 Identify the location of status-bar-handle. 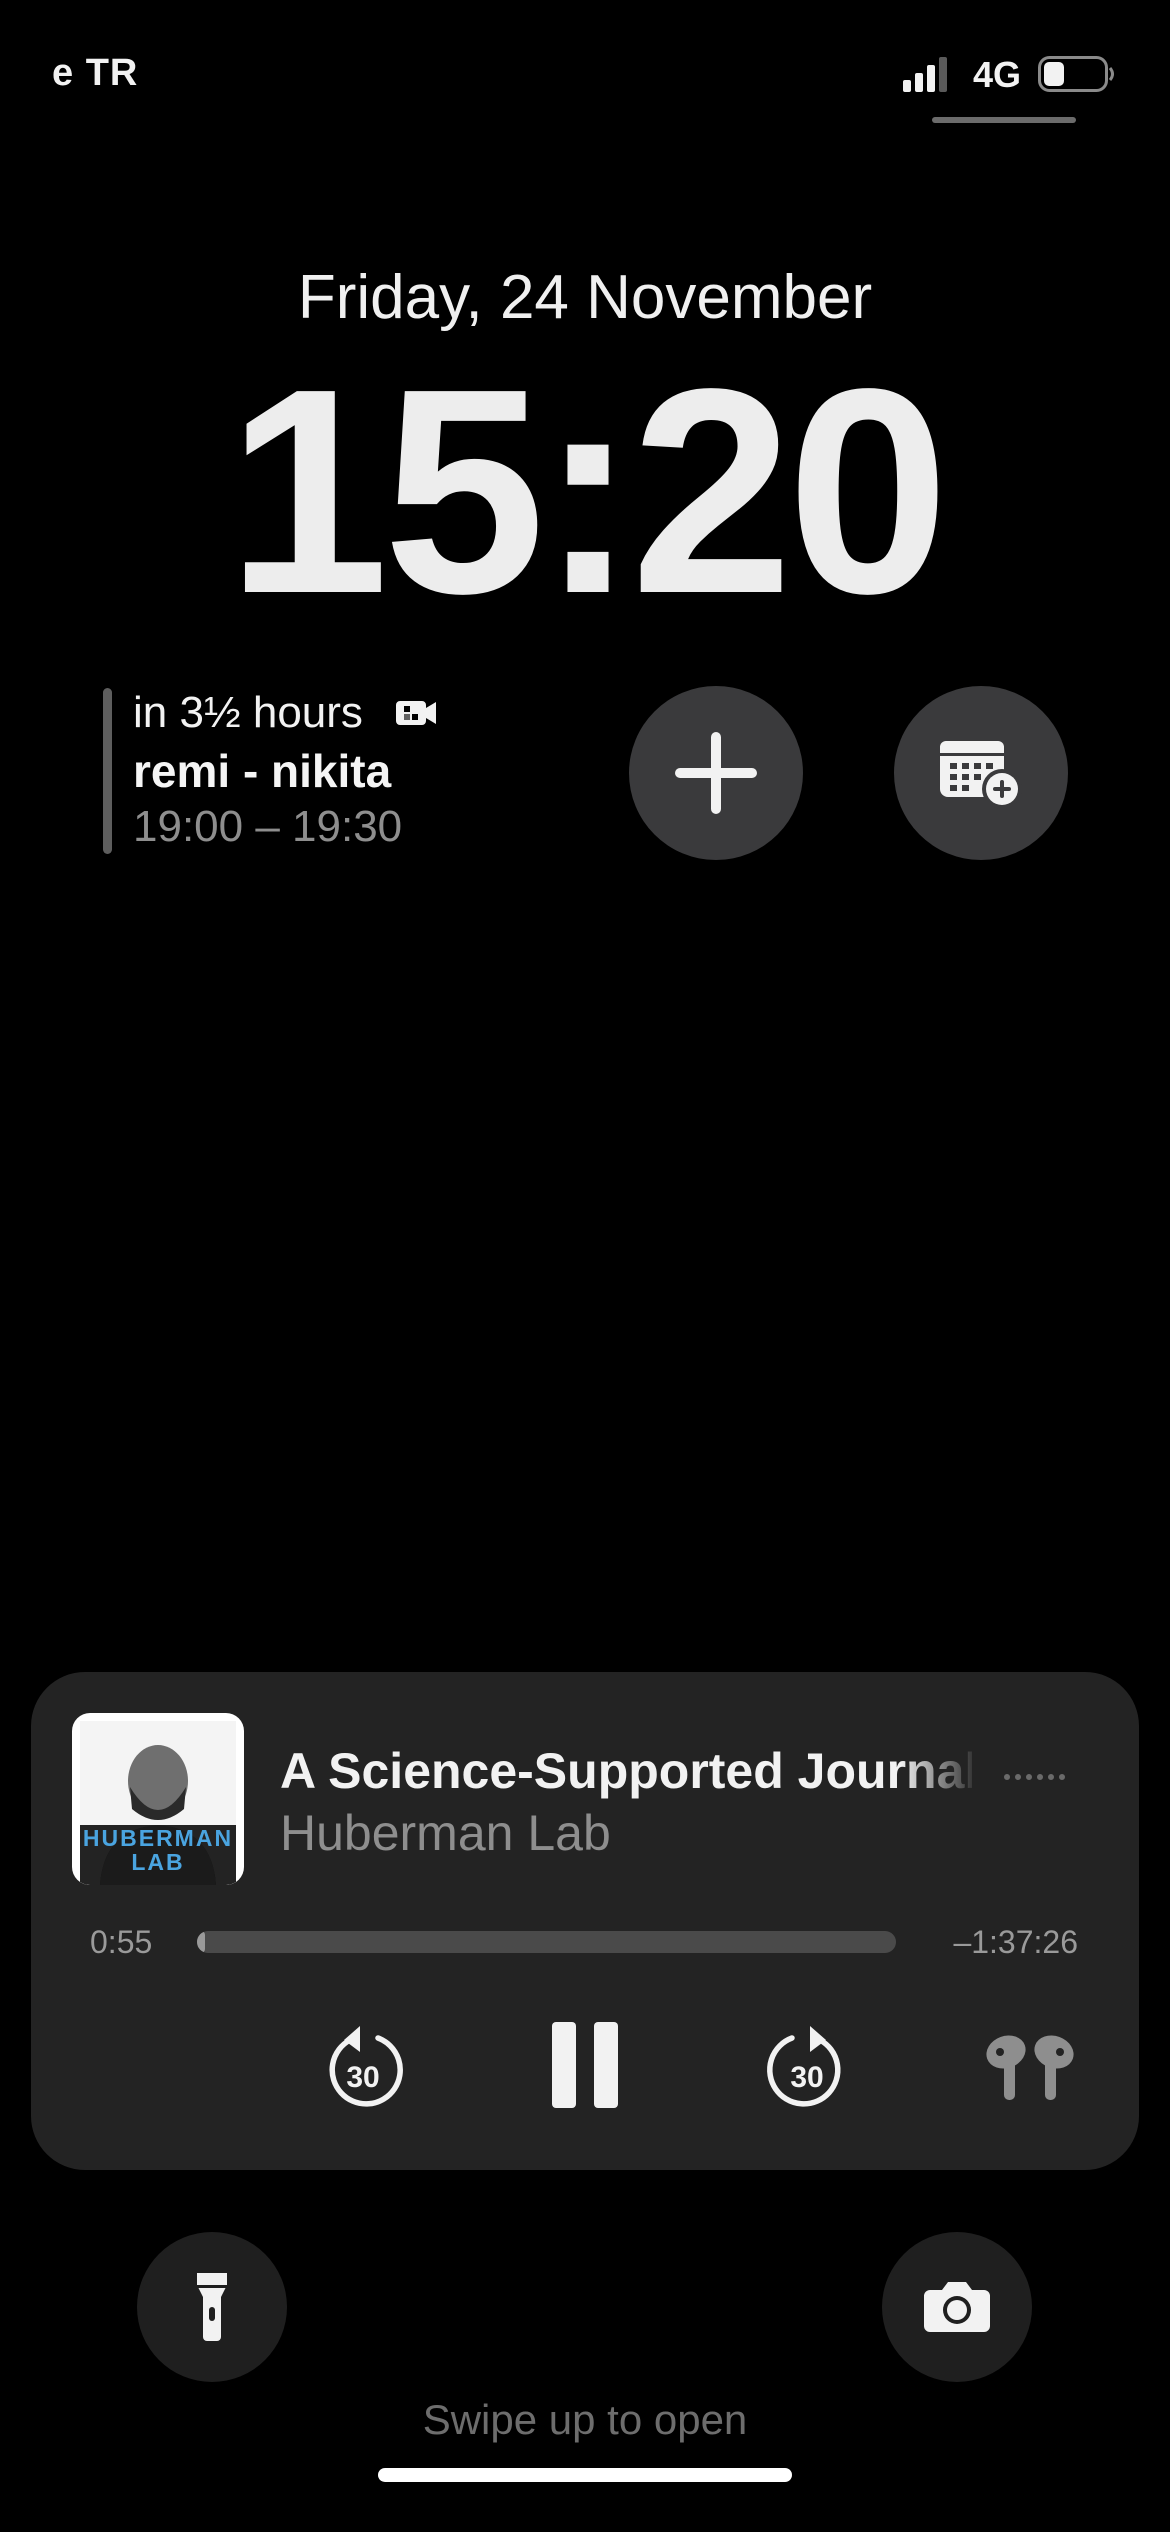
(1004, 120).